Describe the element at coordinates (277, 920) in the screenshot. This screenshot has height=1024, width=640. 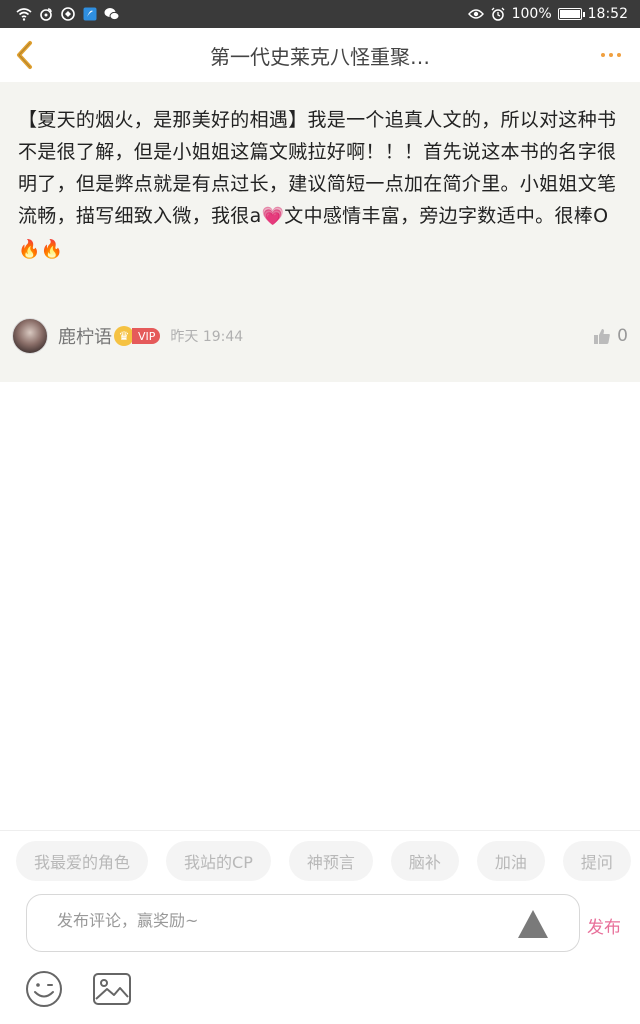
I see `comment-input` at that location.